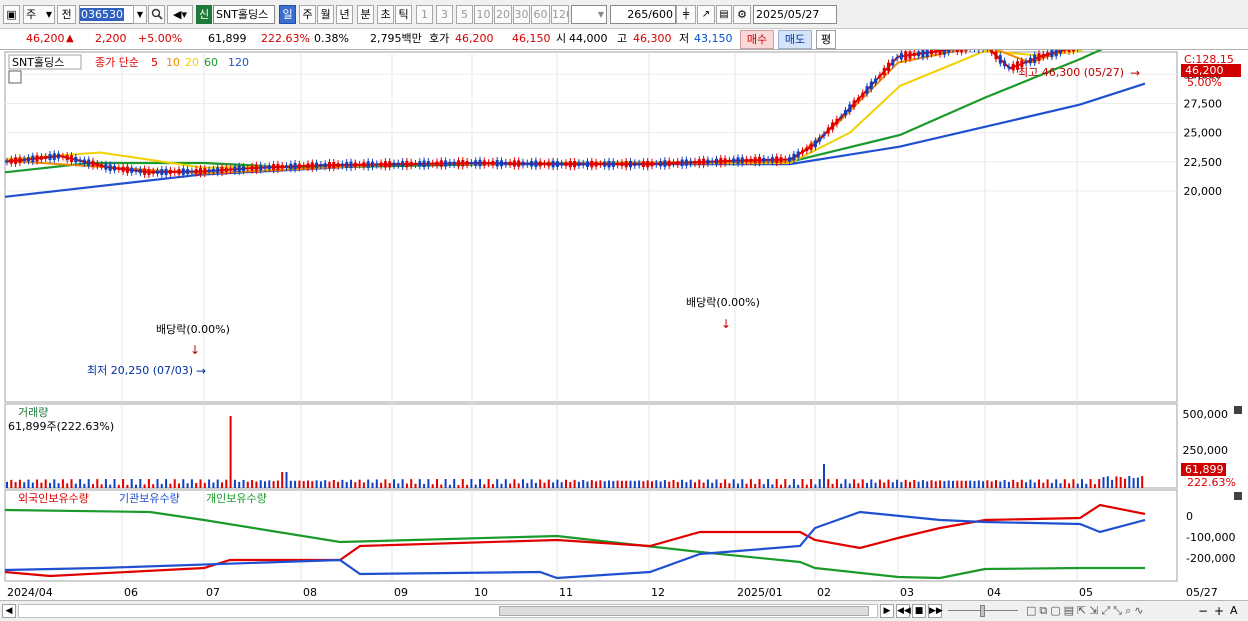  Describe the element at coordinates (66, 14) in the screenshot. I see `prev-button: 전` at that location.